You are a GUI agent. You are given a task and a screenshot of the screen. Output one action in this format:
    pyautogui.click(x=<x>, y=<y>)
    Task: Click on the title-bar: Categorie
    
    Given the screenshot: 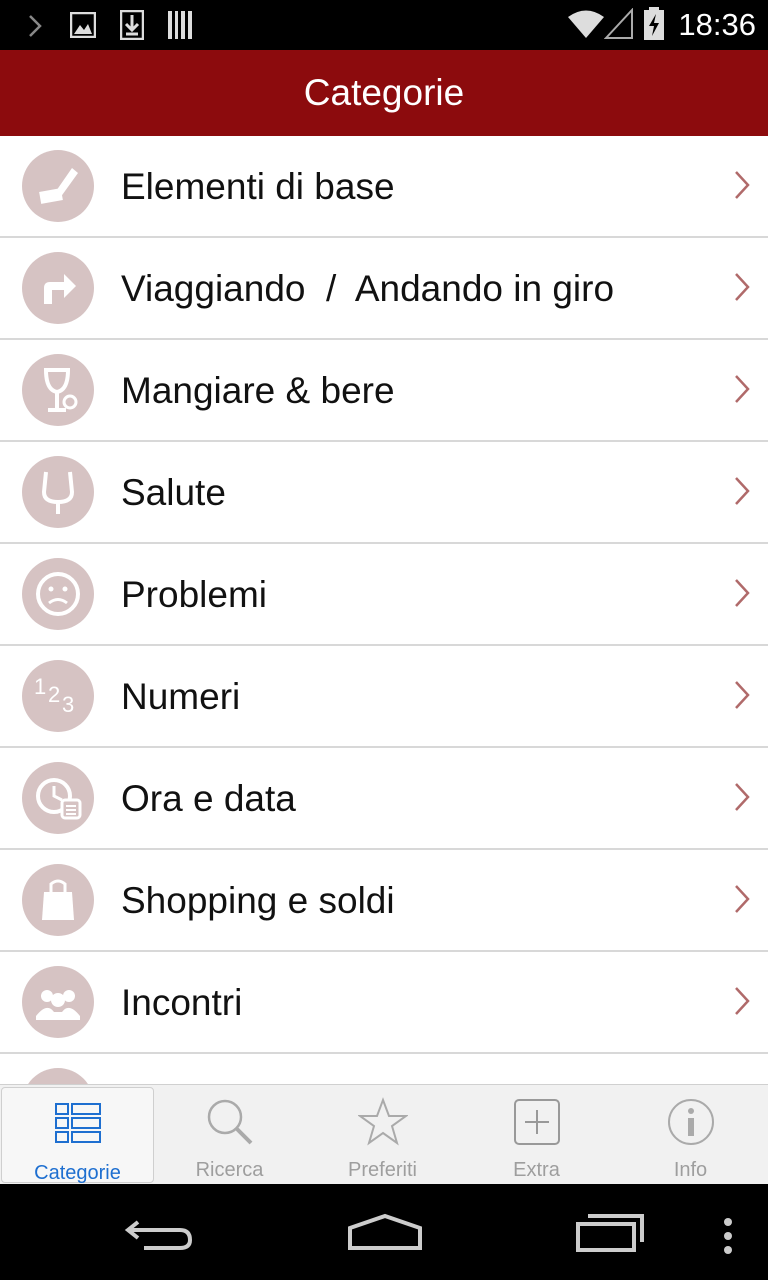 What is the action you would take?
    pyautogui.click(x=384, y=93)
    